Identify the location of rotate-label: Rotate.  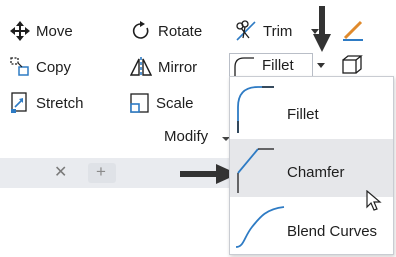
(180, 31).